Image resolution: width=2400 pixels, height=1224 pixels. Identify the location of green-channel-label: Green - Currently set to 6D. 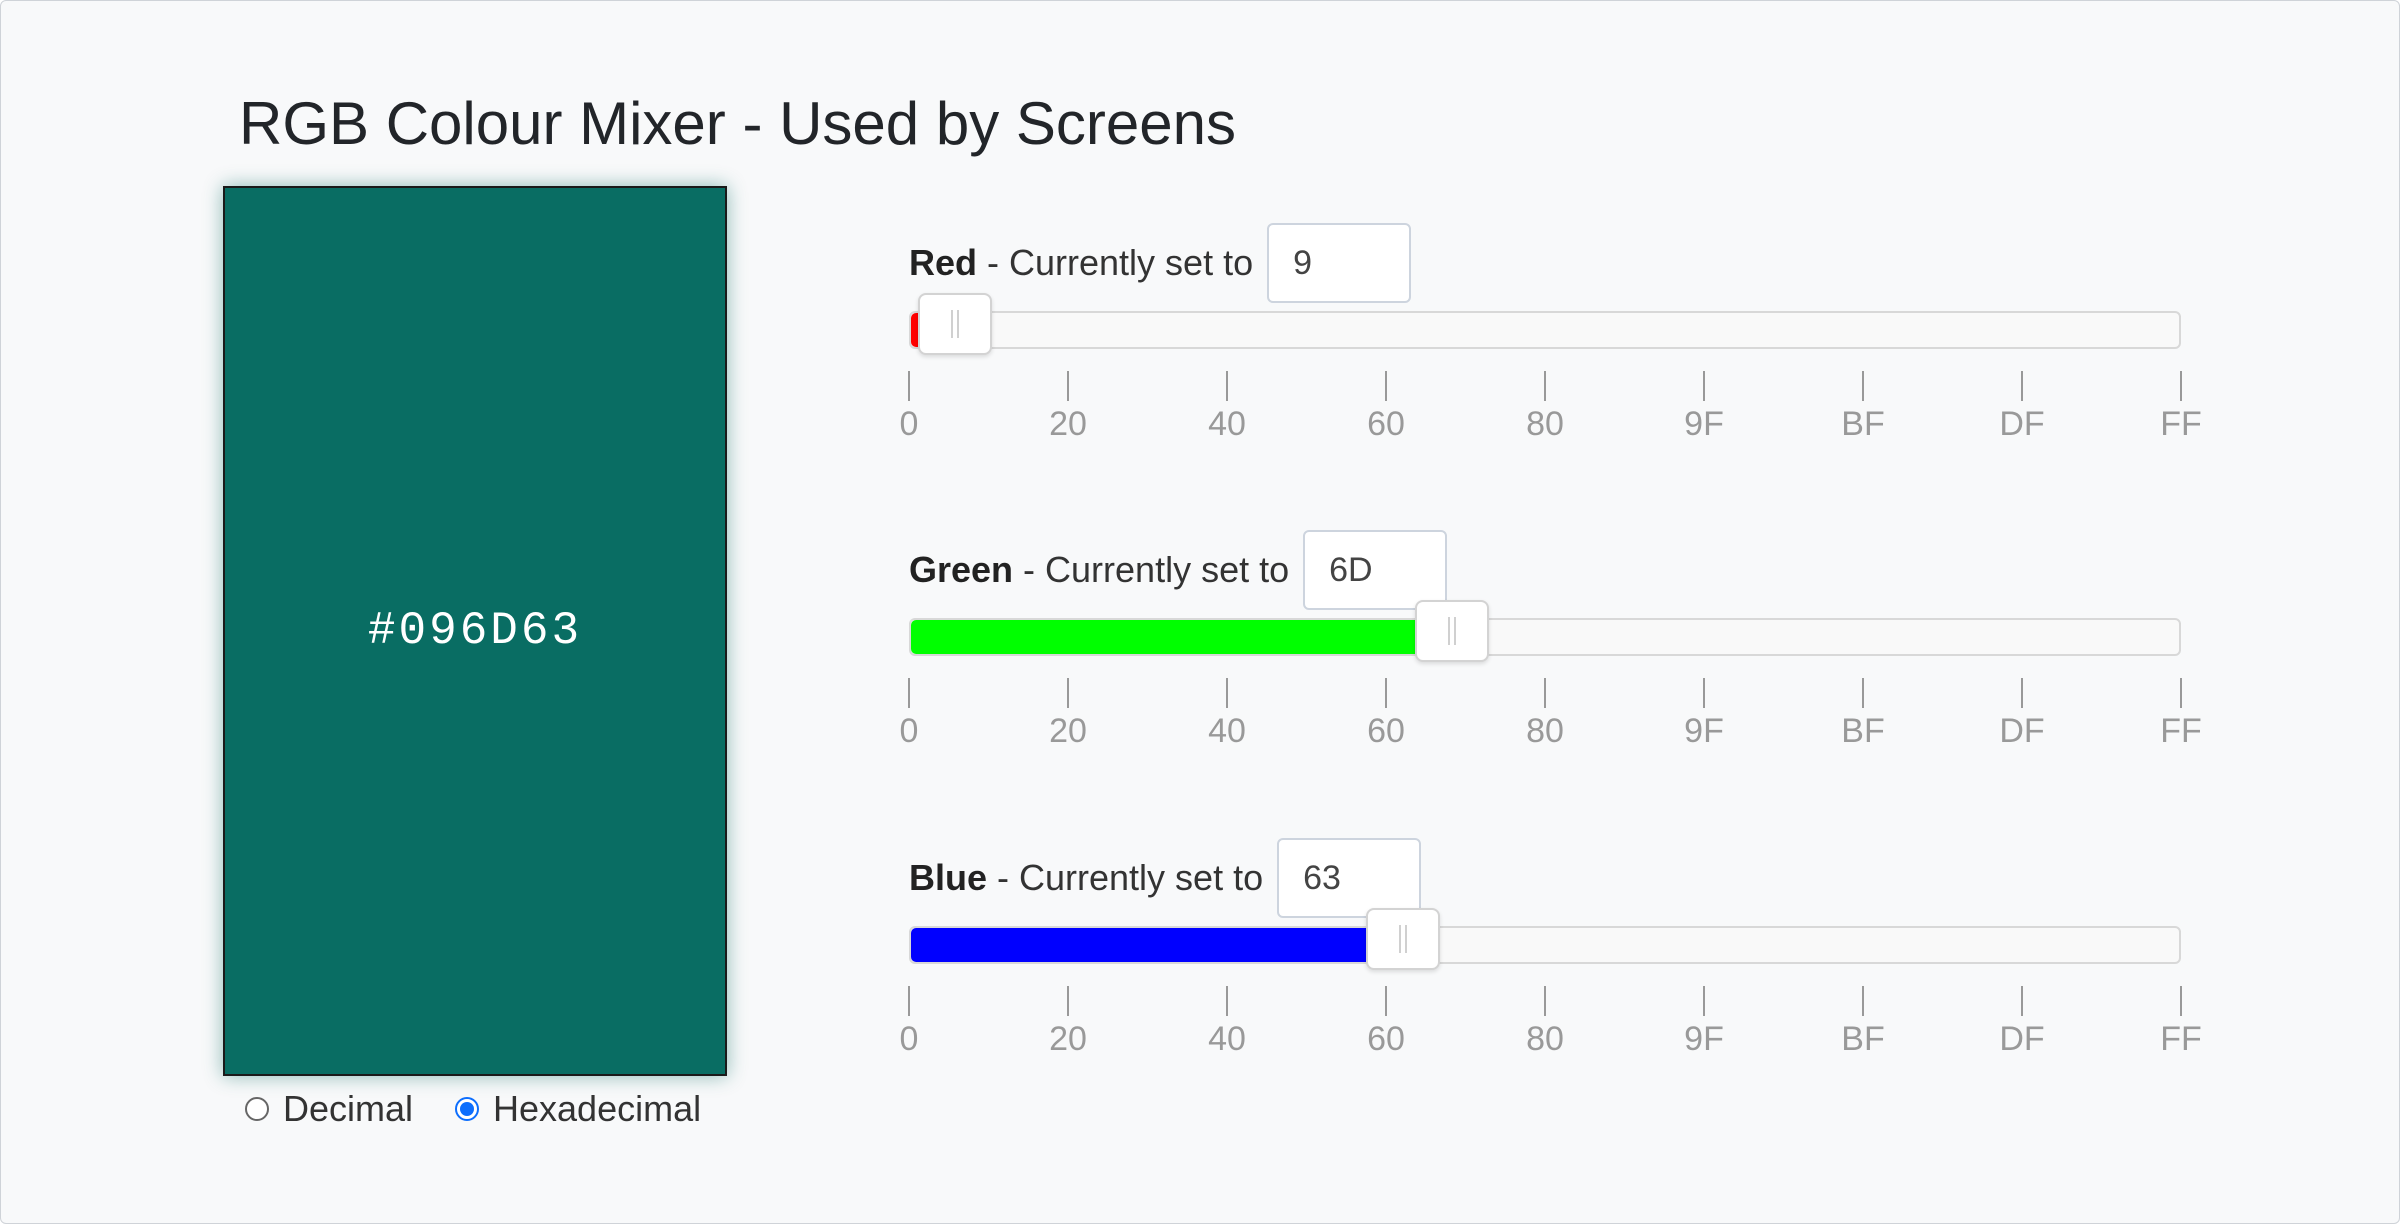
(1178, 570).